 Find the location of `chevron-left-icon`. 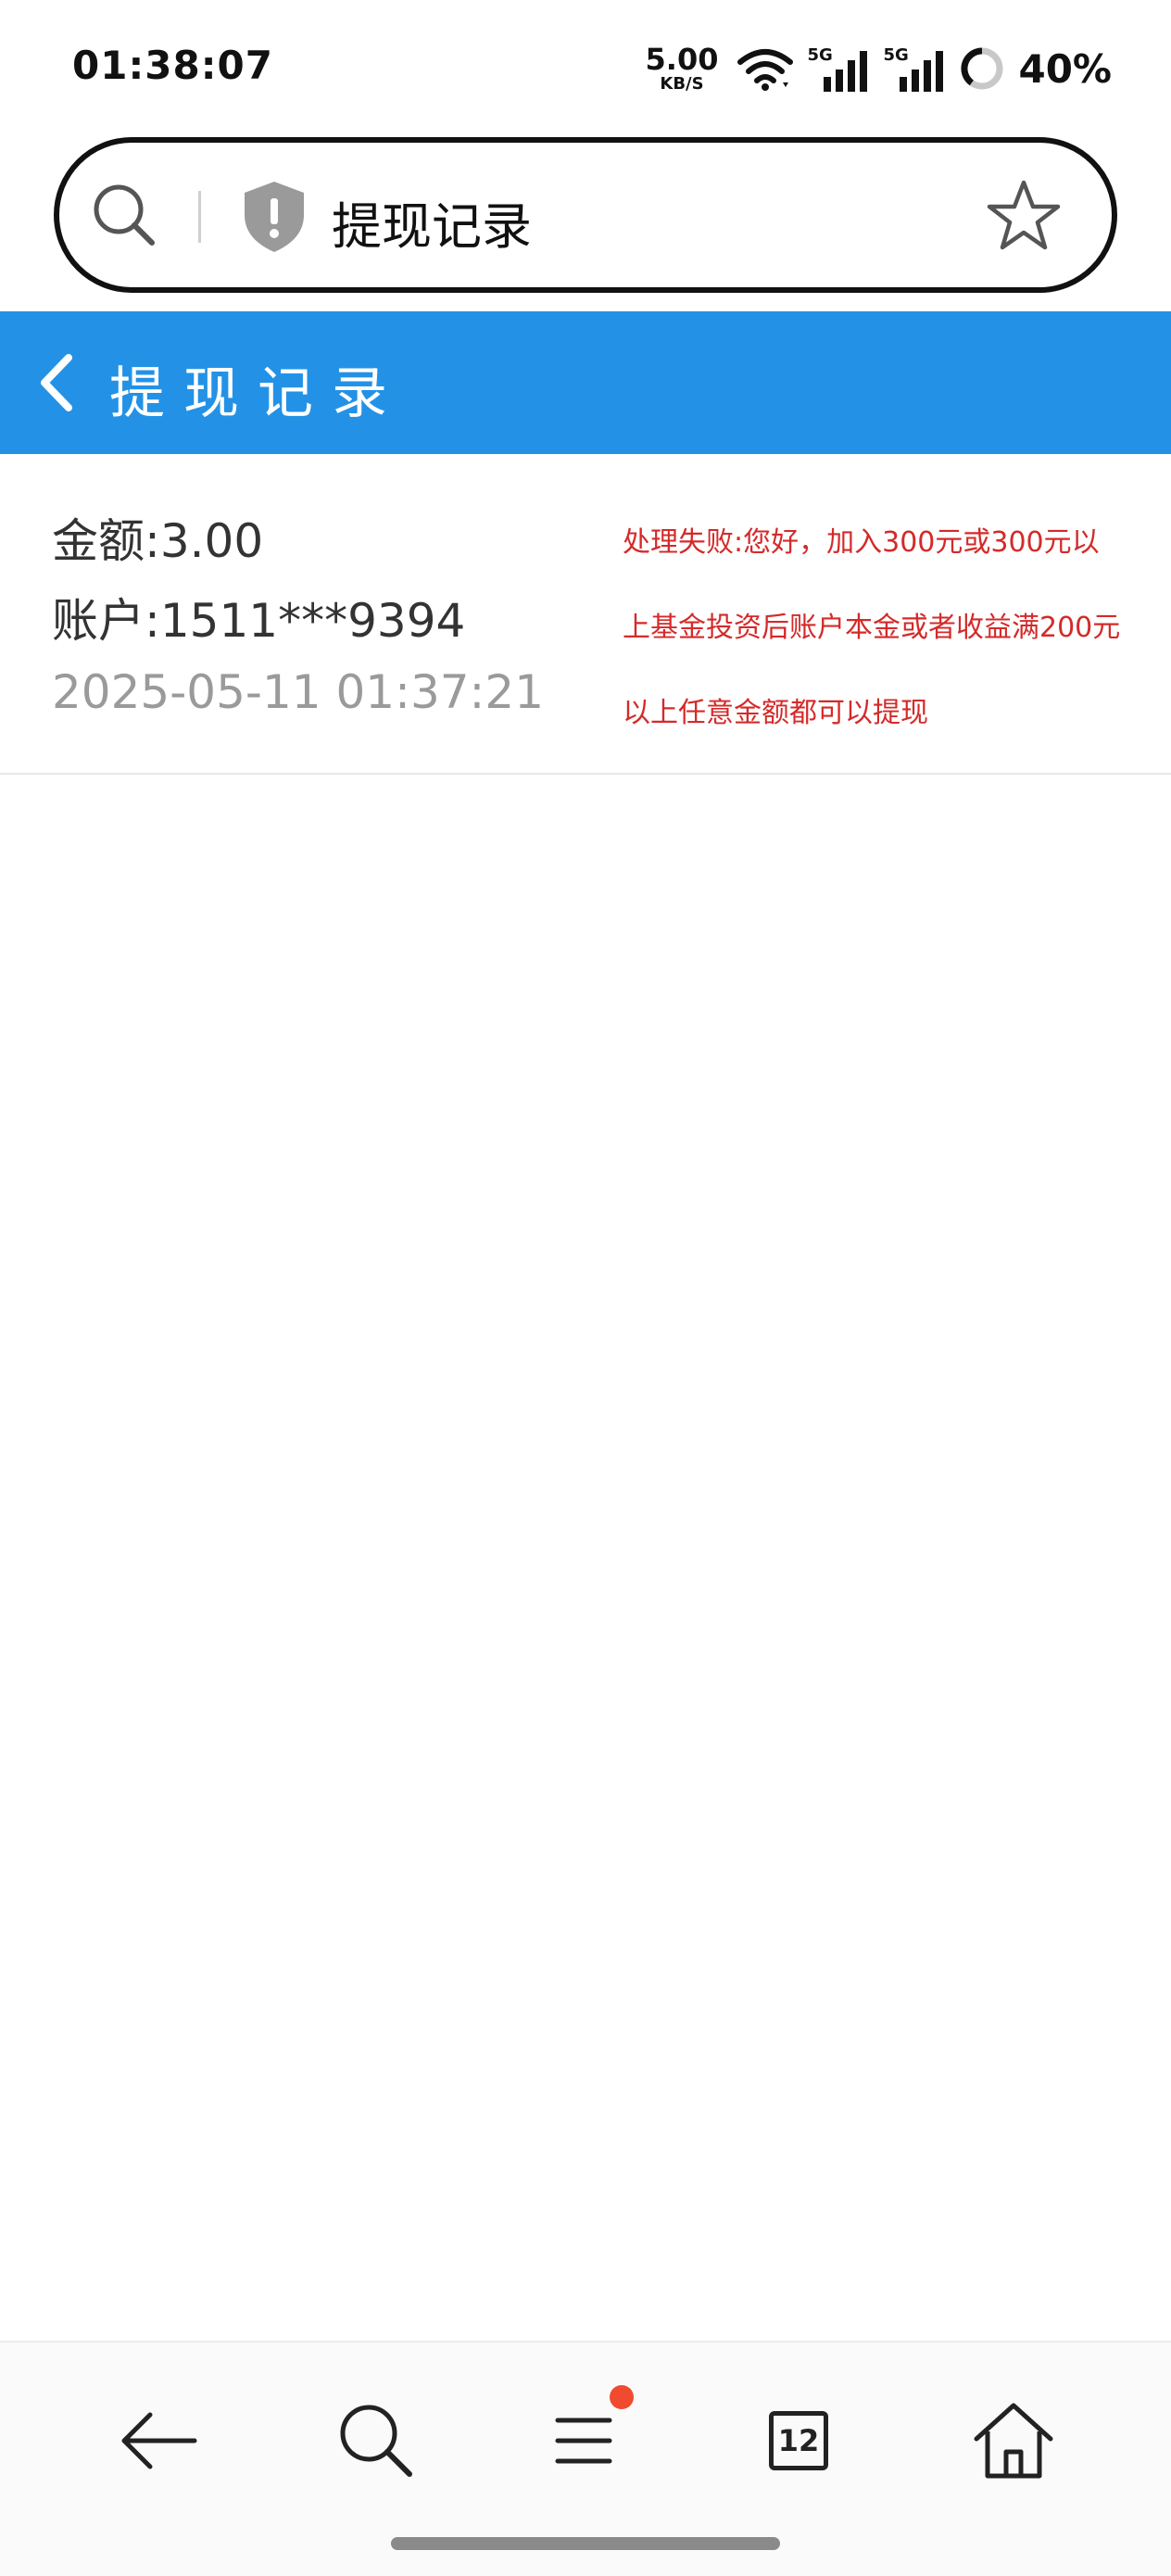

chevron-left-icon is located at coordinates (58, 383).